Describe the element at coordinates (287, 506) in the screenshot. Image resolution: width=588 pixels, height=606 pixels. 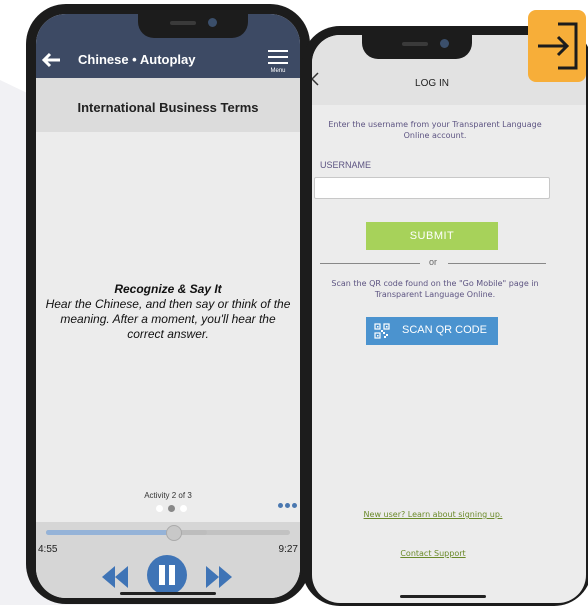
I see `more-dots-icon` at that location.